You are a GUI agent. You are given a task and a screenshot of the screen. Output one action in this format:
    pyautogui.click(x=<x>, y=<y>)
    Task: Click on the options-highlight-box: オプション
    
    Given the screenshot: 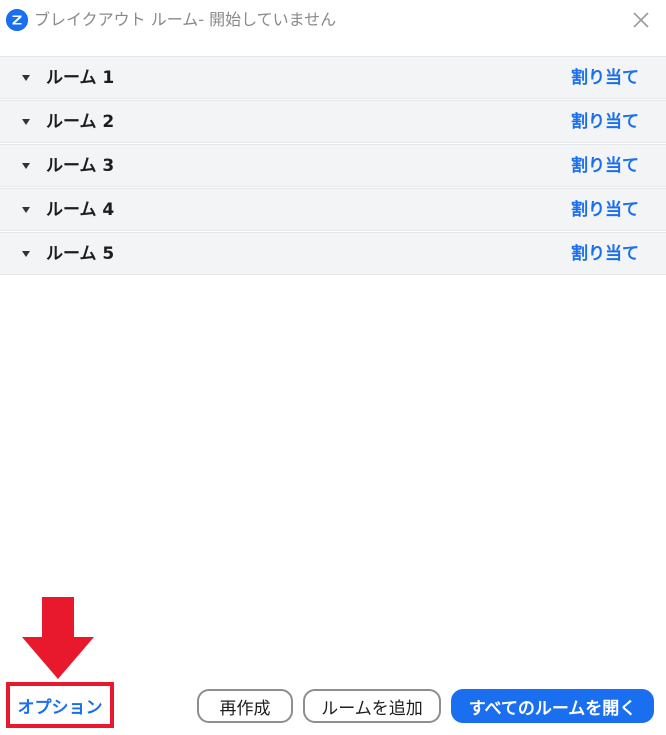 What is the action you would take?
    pyautogui.click(x=60, y=705)
    